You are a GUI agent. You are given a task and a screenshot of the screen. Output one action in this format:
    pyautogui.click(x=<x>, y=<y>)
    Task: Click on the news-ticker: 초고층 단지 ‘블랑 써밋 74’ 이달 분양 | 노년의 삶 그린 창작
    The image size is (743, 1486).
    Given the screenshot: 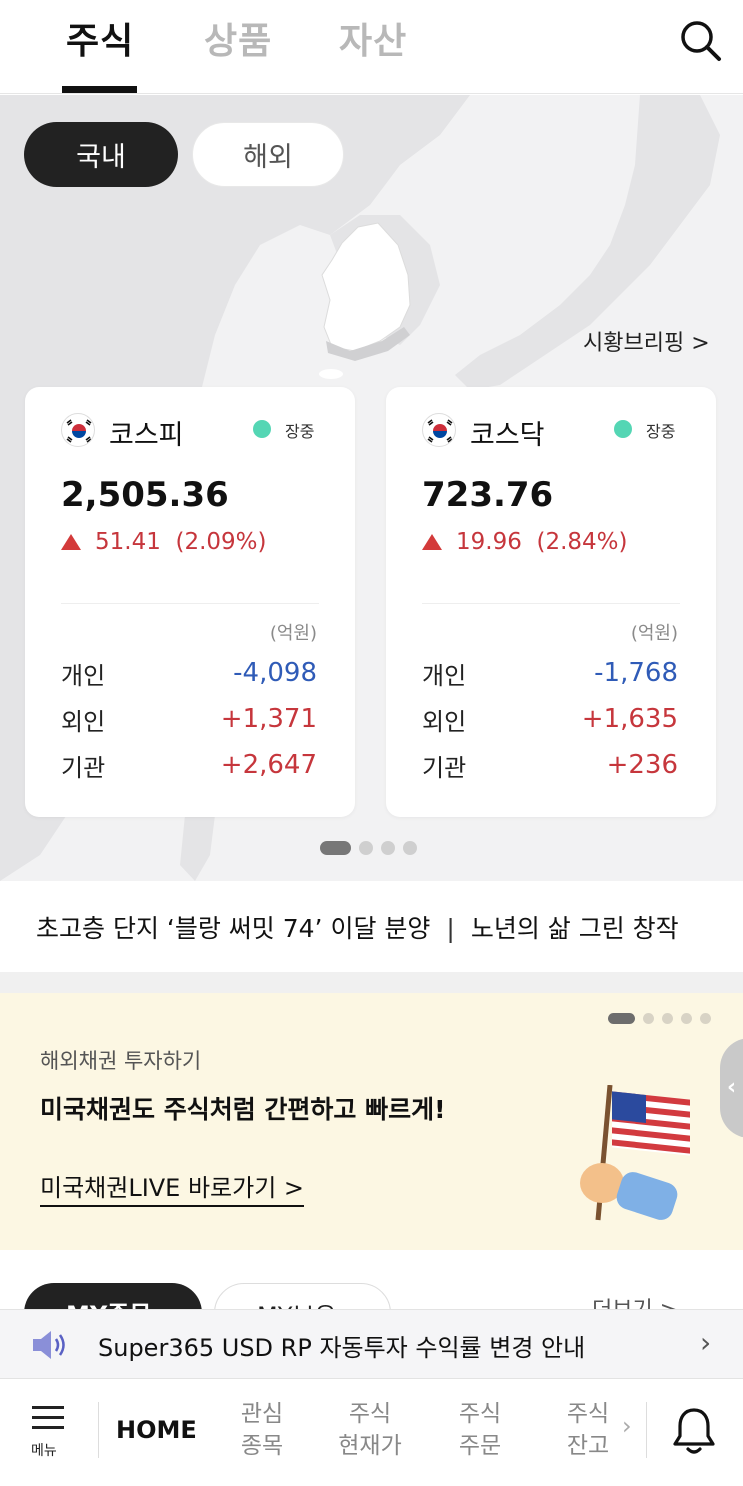 What is the action you would take?
    pyautogui.click(x=371, y=926)
    